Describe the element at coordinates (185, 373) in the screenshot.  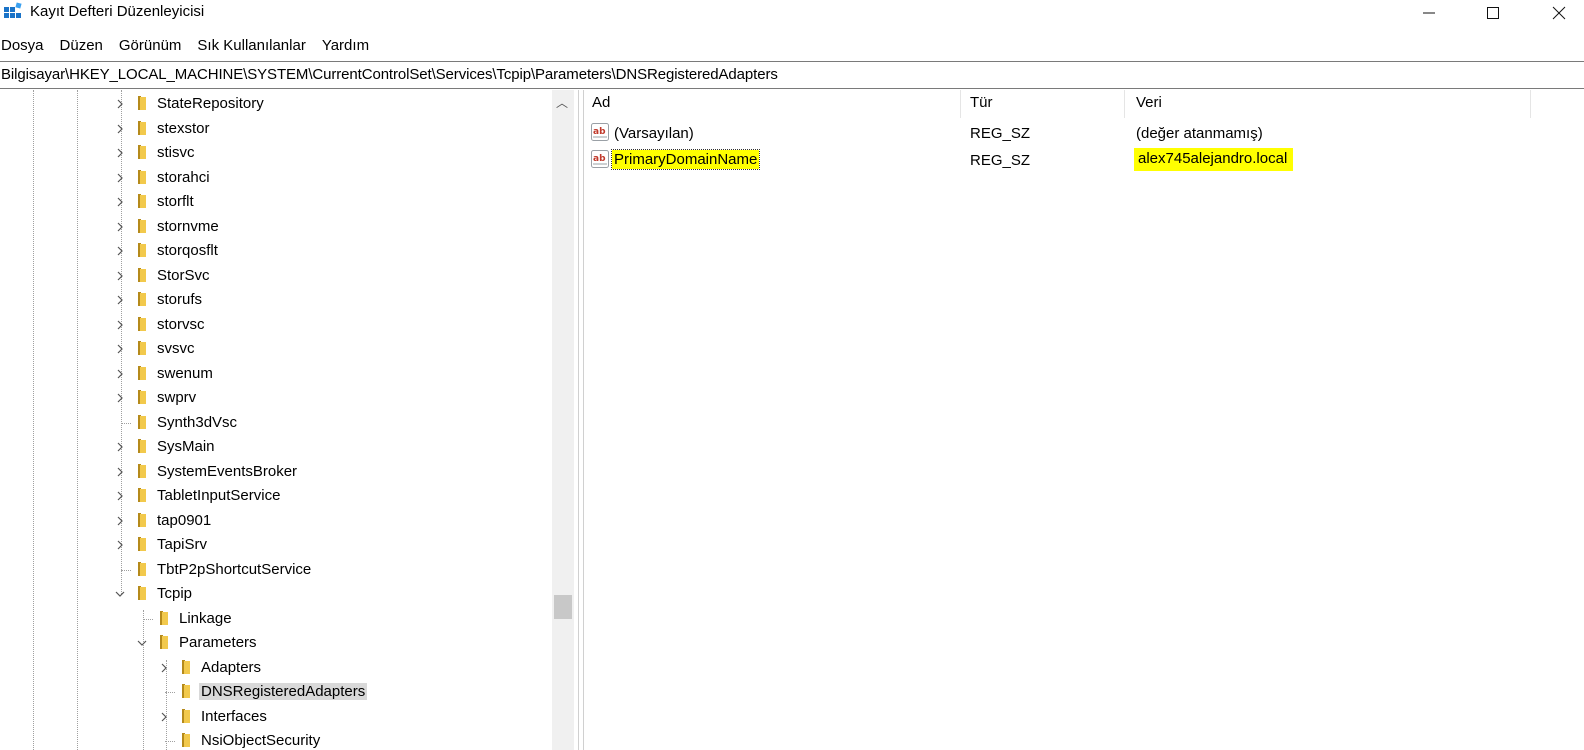
I see `tree-item-label: swenum` at that location.